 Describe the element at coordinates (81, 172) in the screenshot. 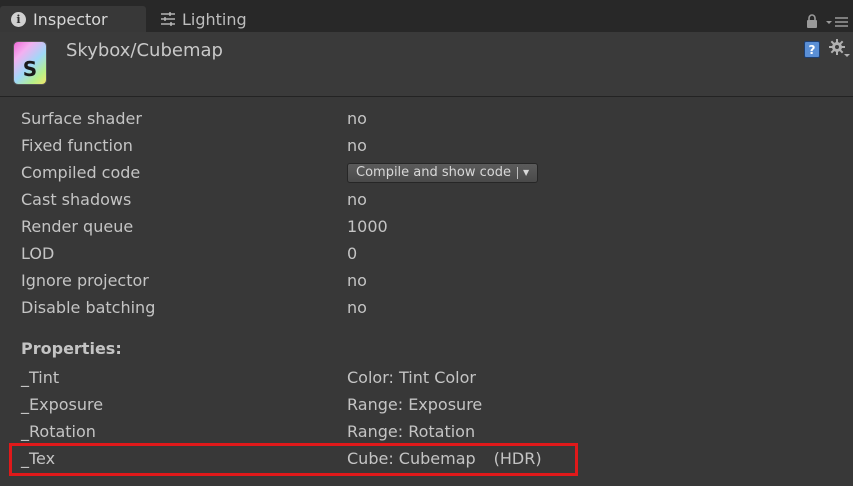

I see `info-label: Compiled code` at that location.